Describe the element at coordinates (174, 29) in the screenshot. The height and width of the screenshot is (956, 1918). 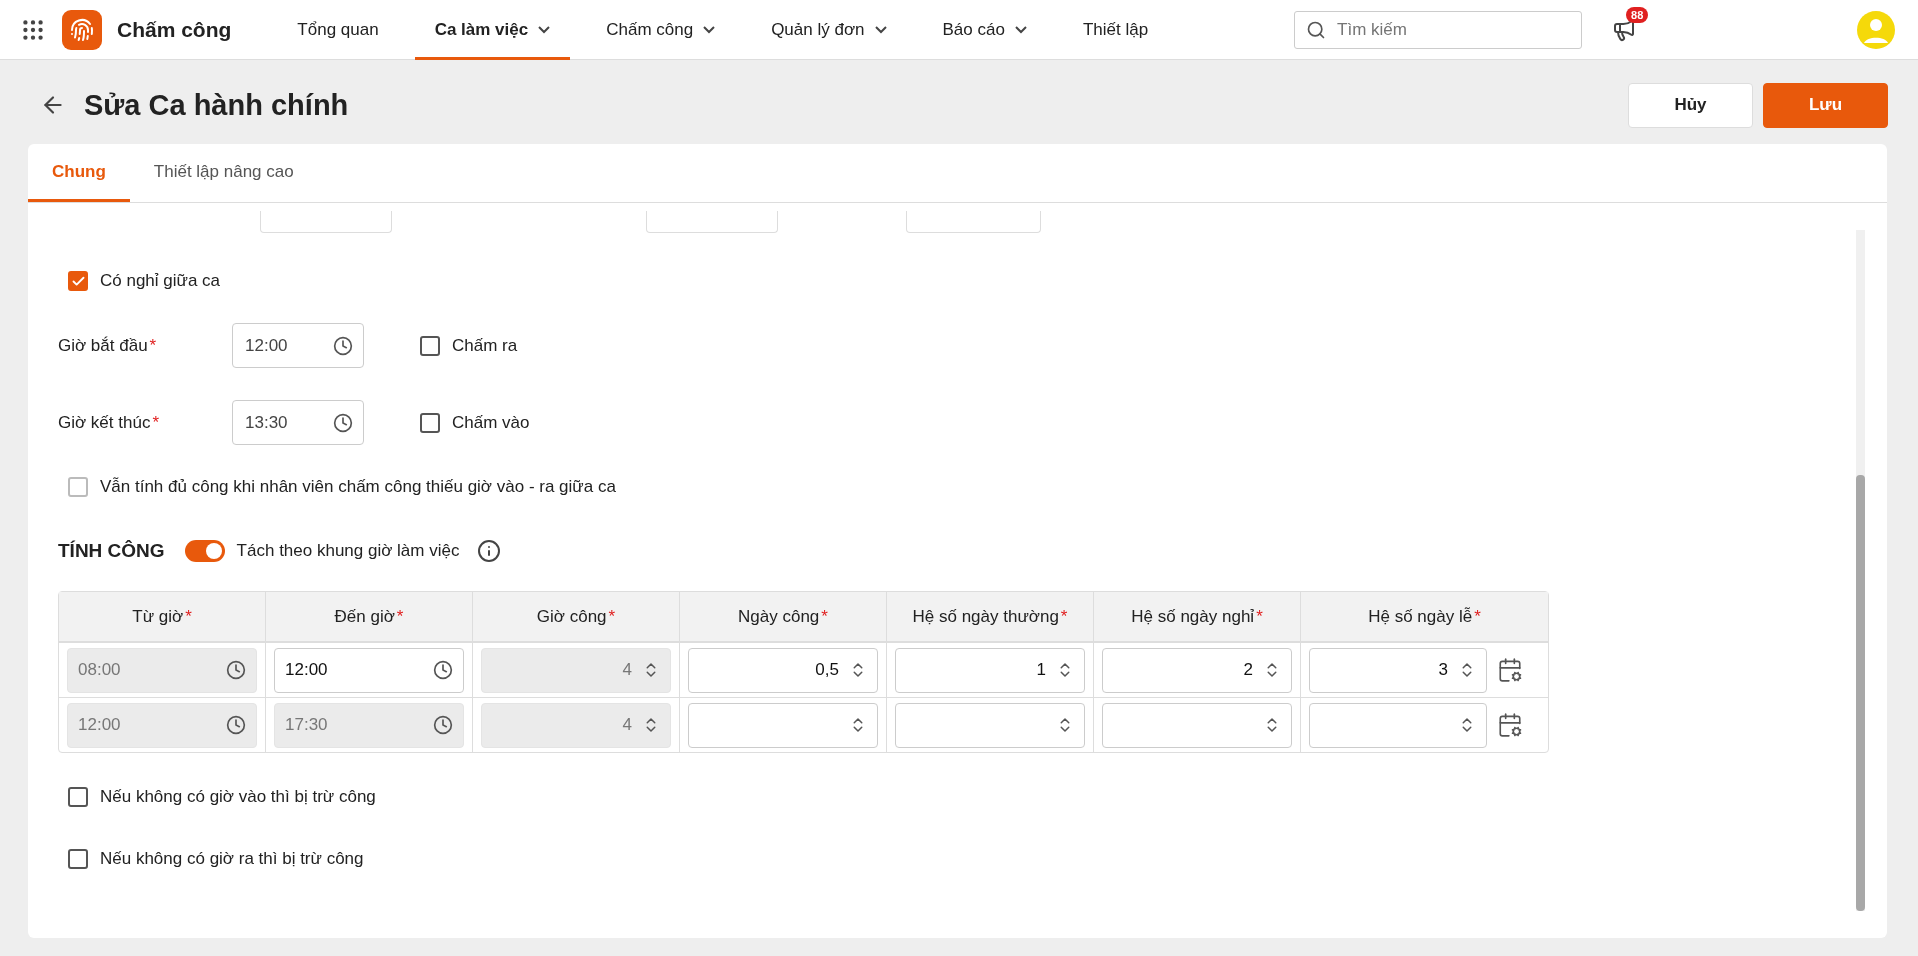
I see `app-title: Chấm công` at that location.